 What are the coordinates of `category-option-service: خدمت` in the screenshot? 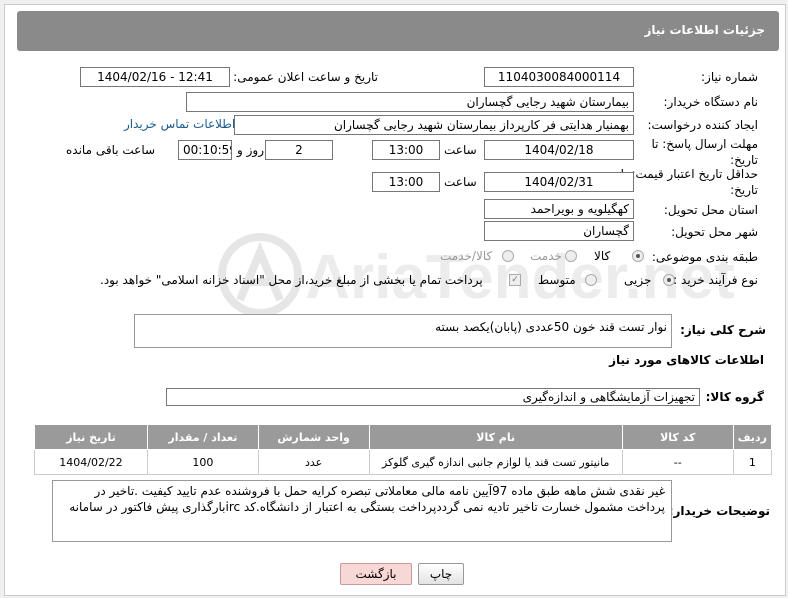 It's located at (546, 256).